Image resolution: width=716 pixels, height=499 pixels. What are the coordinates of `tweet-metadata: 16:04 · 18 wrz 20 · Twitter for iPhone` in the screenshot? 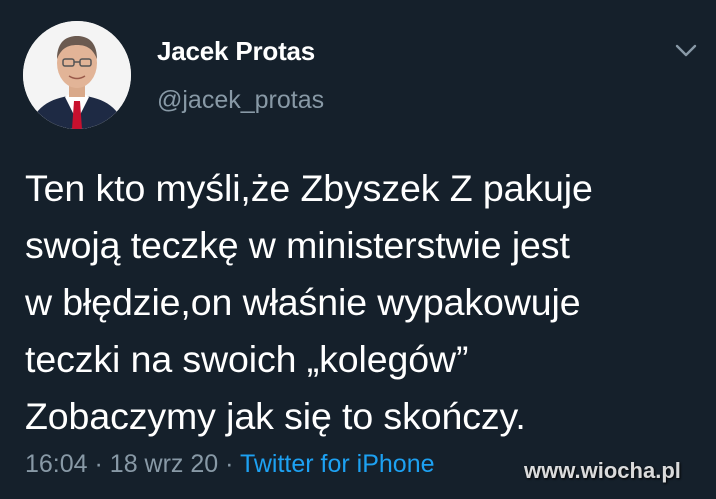 It's located at (230, 464).